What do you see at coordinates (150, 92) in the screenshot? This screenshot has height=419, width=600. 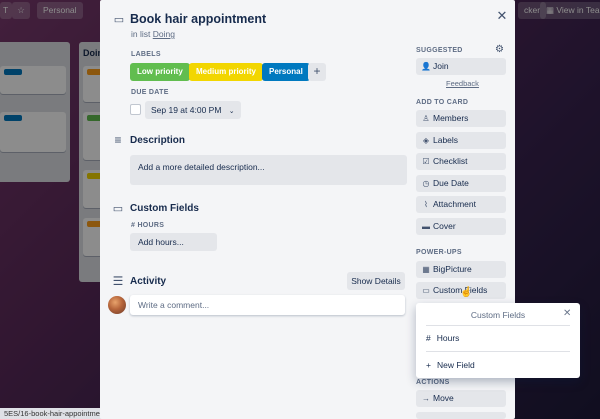 I see `due-date-heading: DUE DATE` at bounding box center [150, 92].